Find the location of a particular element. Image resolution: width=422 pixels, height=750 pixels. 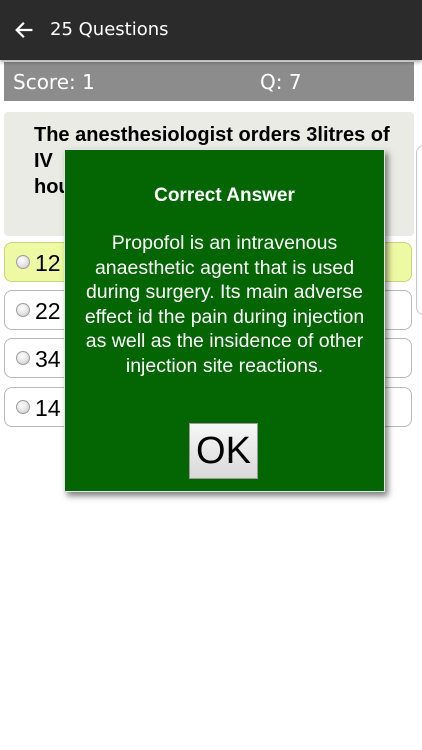

next-card-edge is located at coordinates (419, 230).